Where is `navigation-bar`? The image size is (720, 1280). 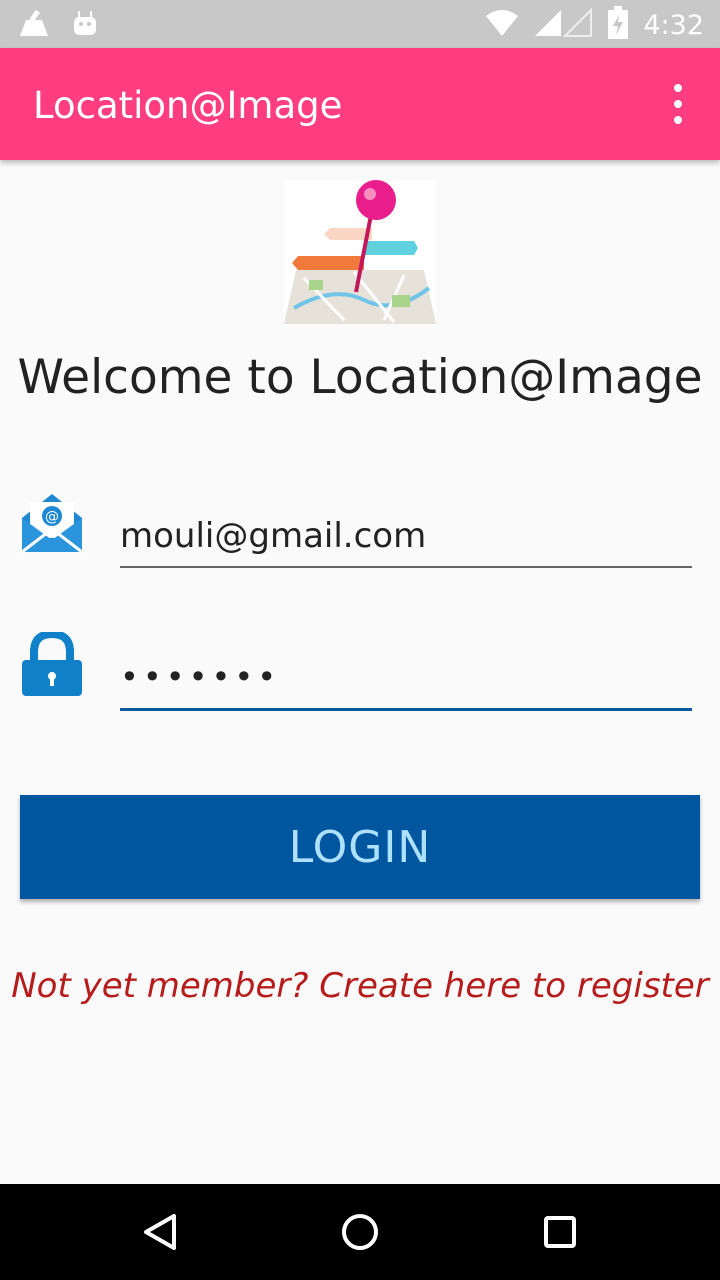 navigation-bar is located at coordinates (360, 1232).